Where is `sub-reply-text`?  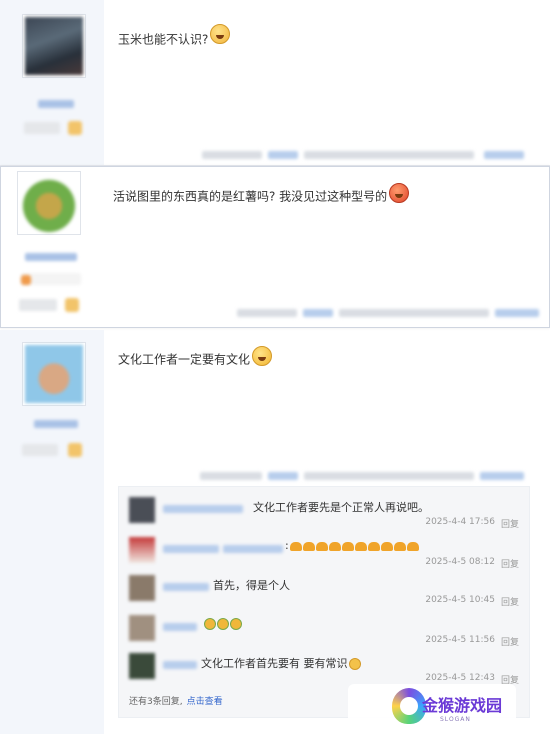 sub-reply-text is located at coordinates (222, 623).